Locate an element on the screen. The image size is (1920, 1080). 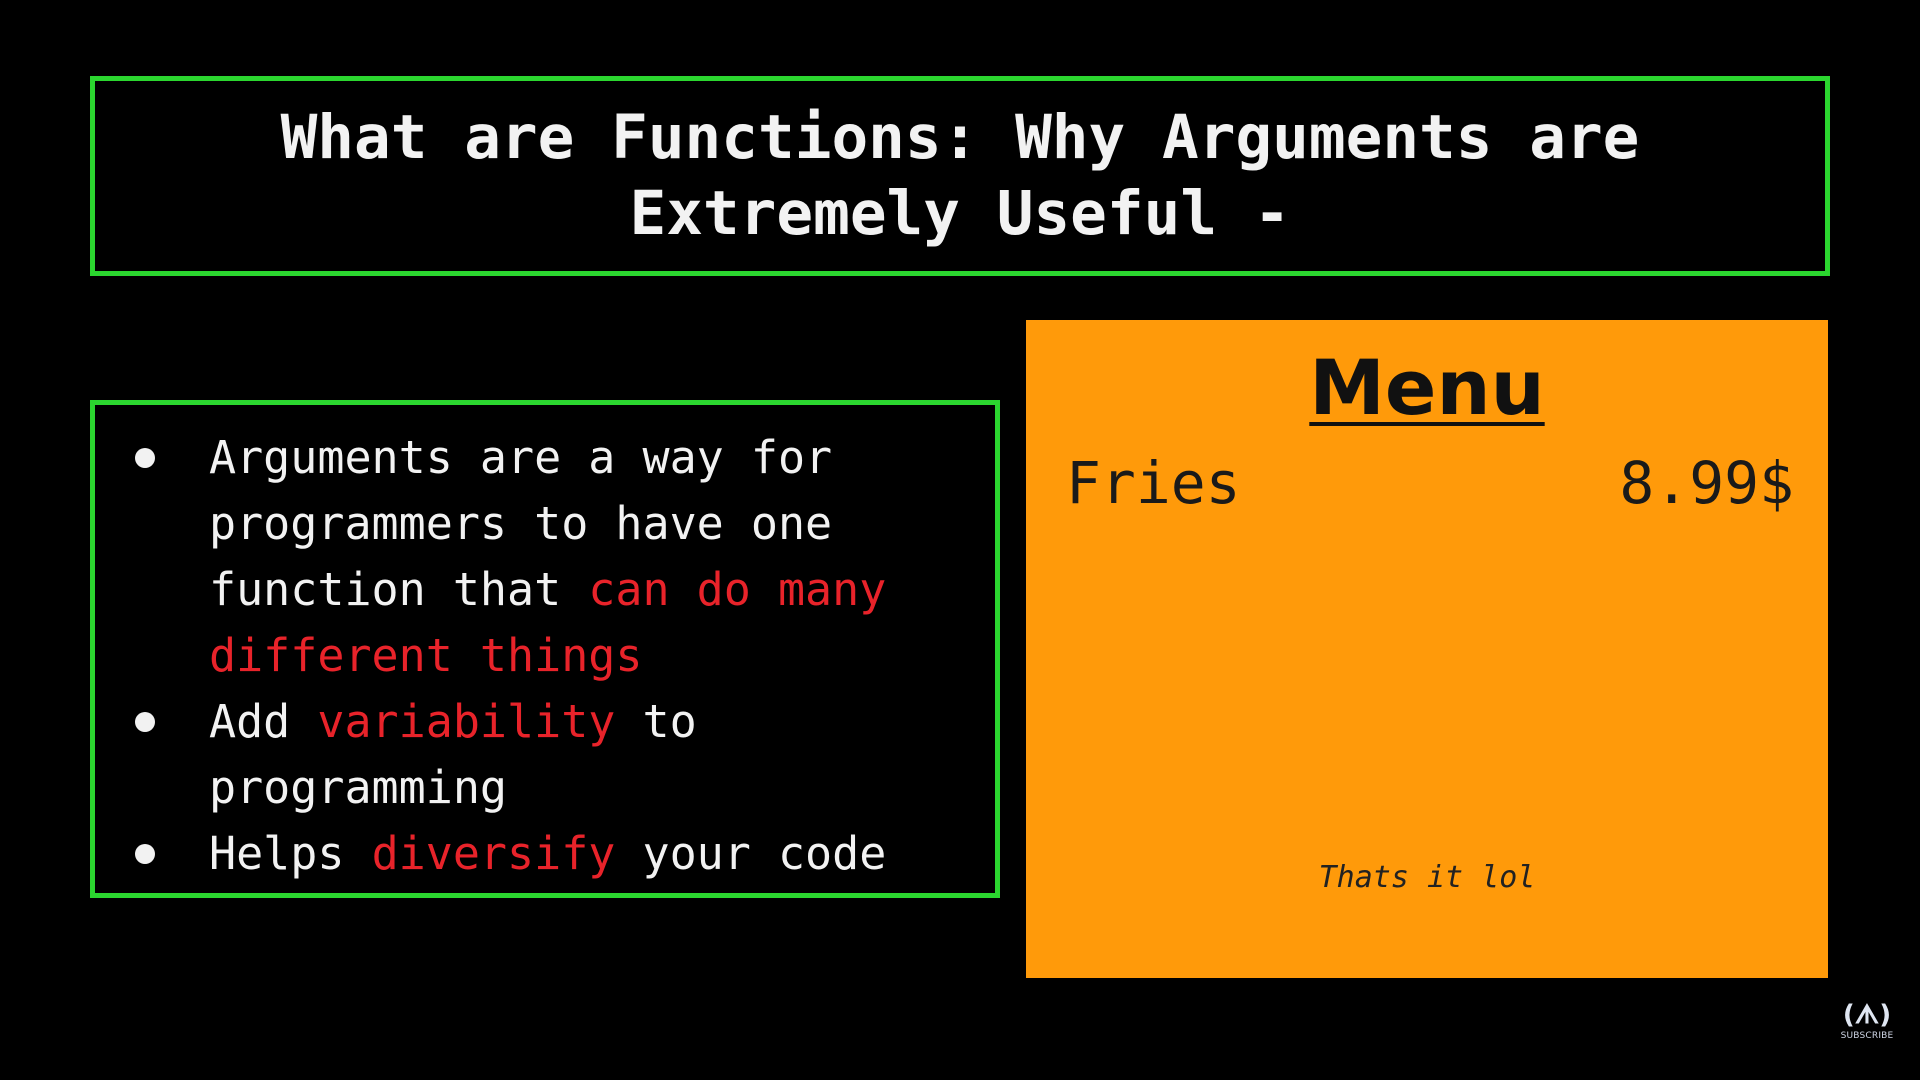
slide-title-line-2: Extremely Useful - is located at coordinates (960, 213).